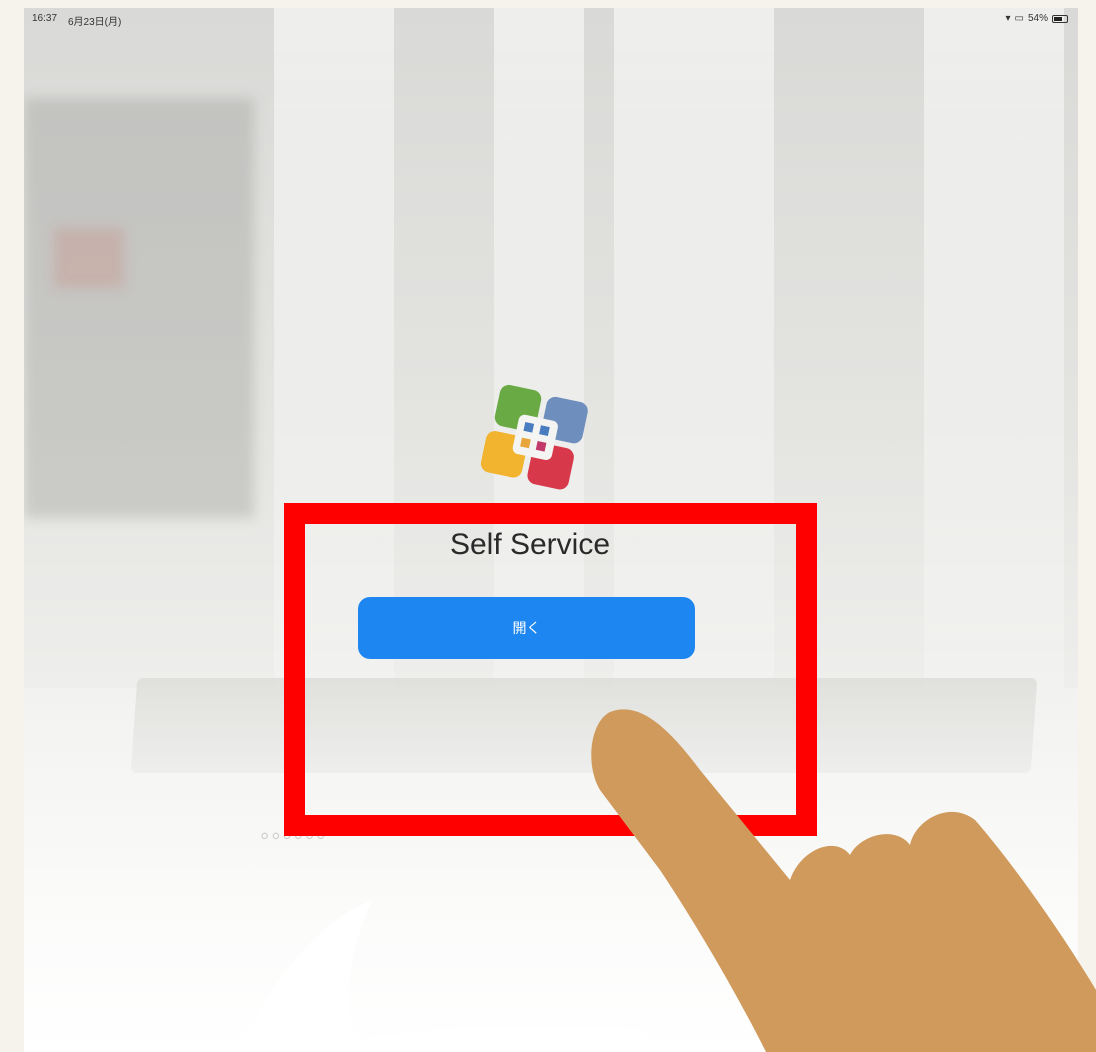 The image size is (1096, 1052). Describe the element at coordinates (1008, 18) in the screenshot. I see `wifi-icon: ▾` at that location.